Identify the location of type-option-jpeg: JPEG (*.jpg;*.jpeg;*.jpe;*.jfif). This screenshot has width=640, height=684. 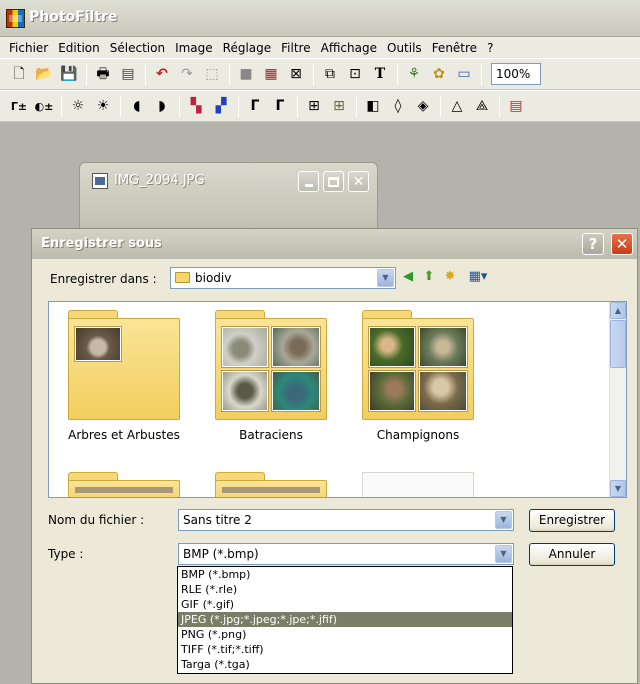
(345, 619).